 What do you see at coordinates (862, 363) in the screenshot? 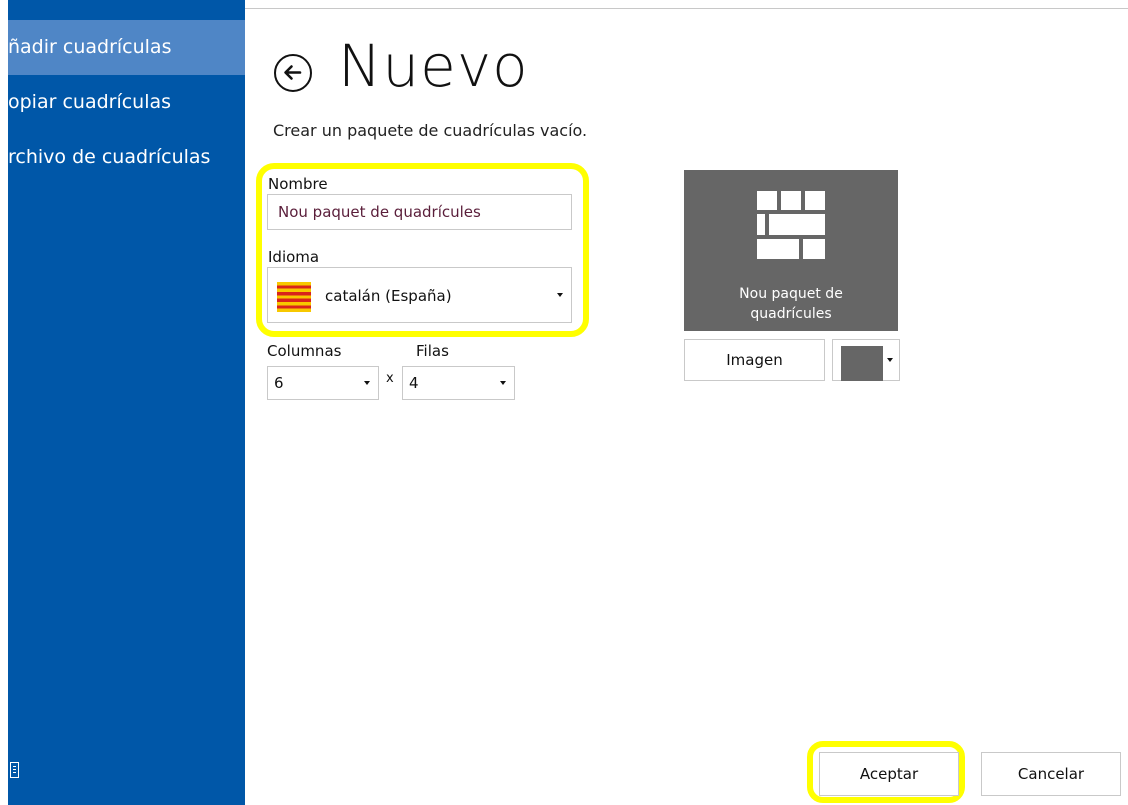
I see `color-swatch` at bounding box center [862, 363].